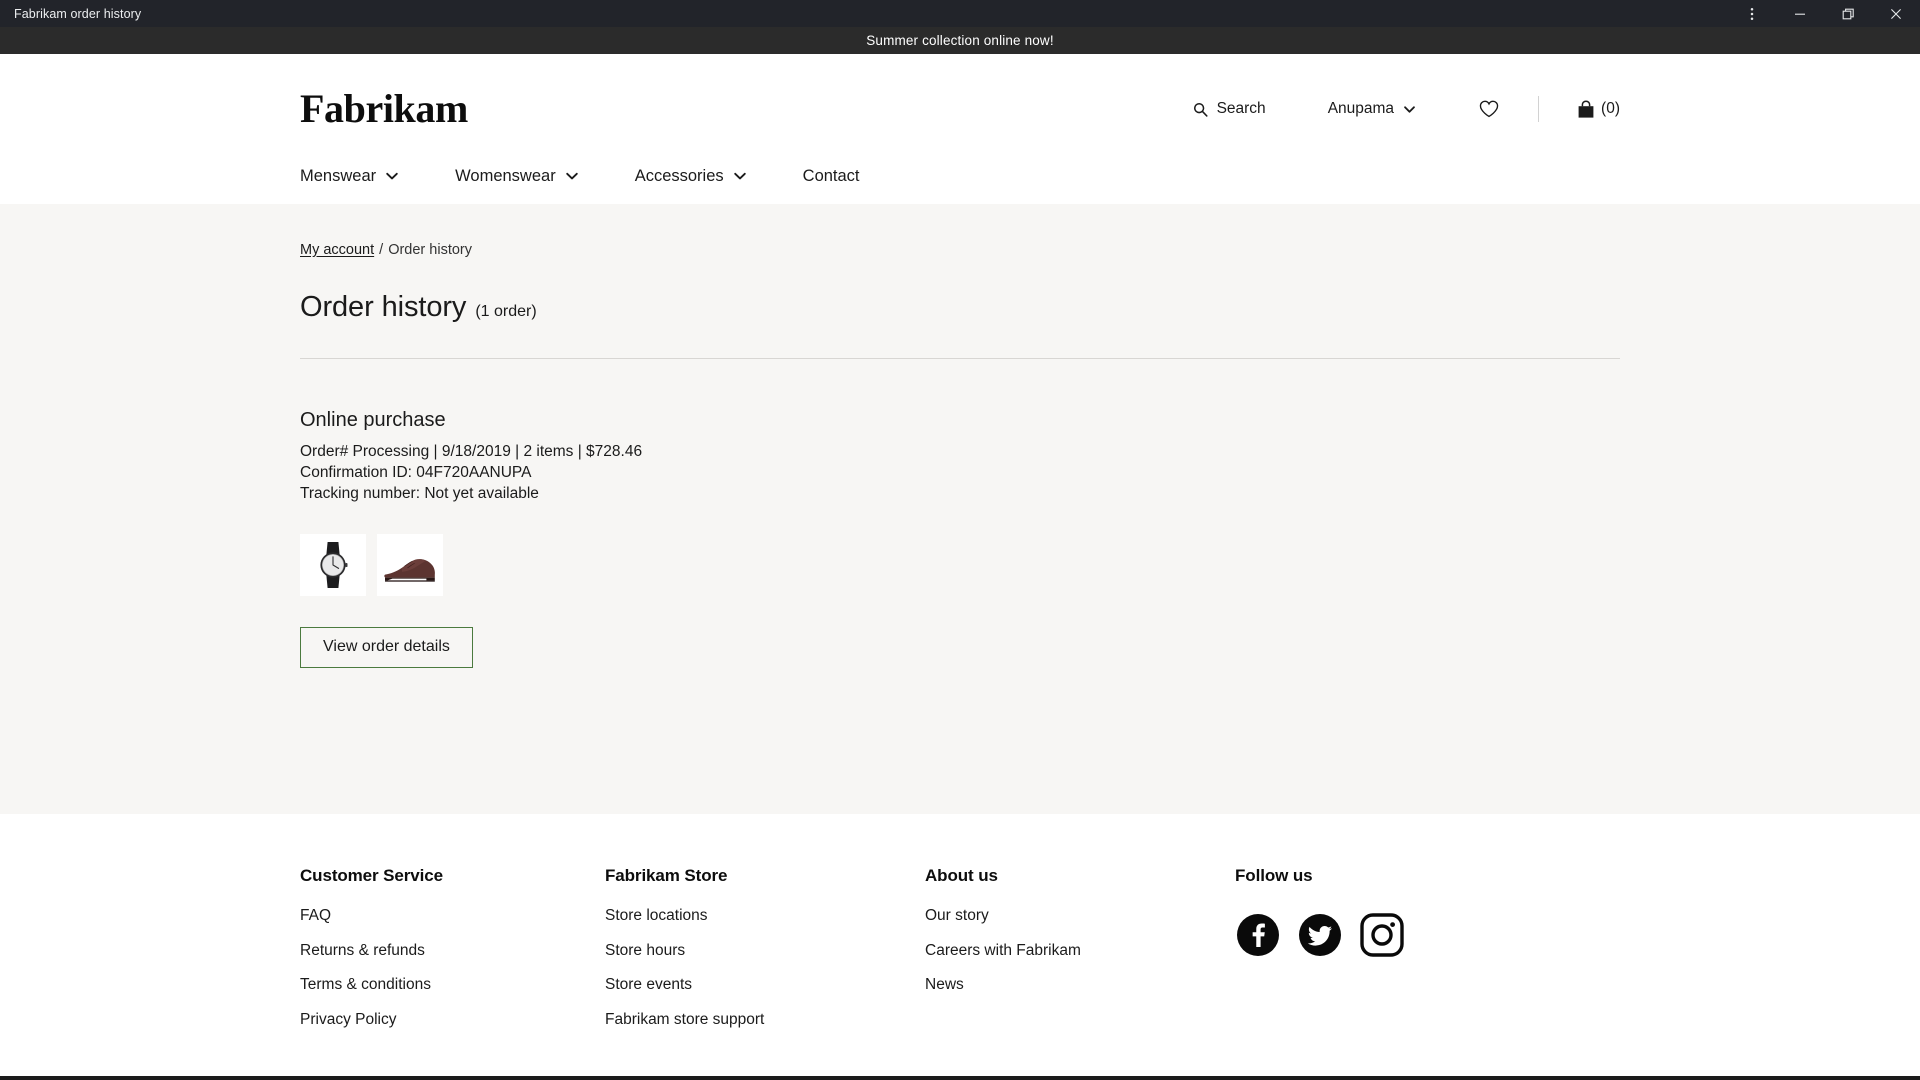 The height and width of the screenshot is (1080, 1920). What do you see at coordinates (765, 985) in the screenshot?
I see `footer-link-store-events: Store events` at bounding box center [765, 985].